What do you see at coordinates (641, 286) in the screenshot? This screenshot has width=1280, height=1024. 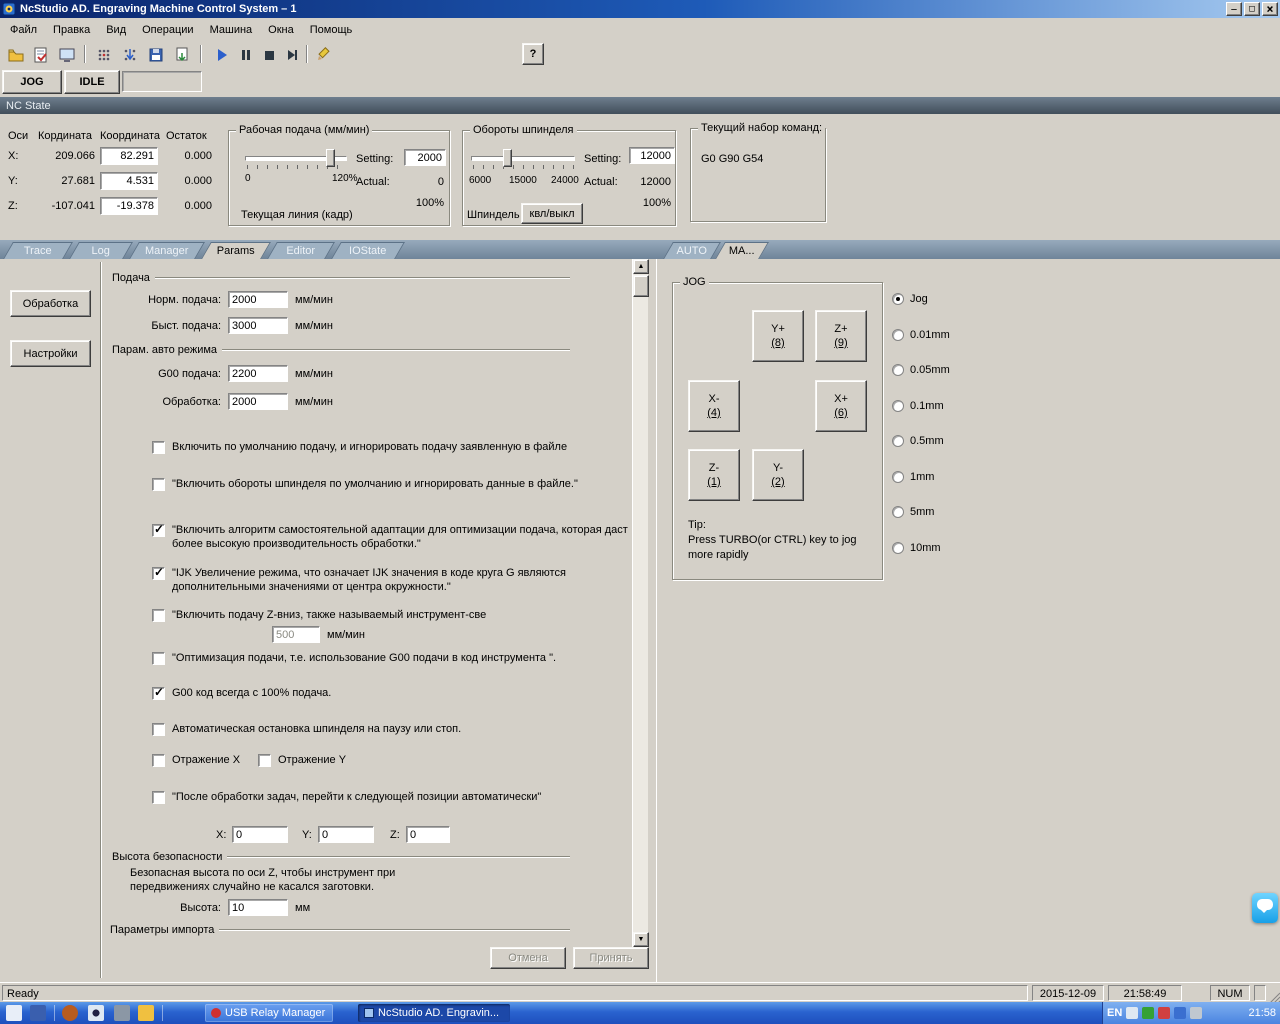 I see `scrollbar-thumb` at bounding box center [641, 286].